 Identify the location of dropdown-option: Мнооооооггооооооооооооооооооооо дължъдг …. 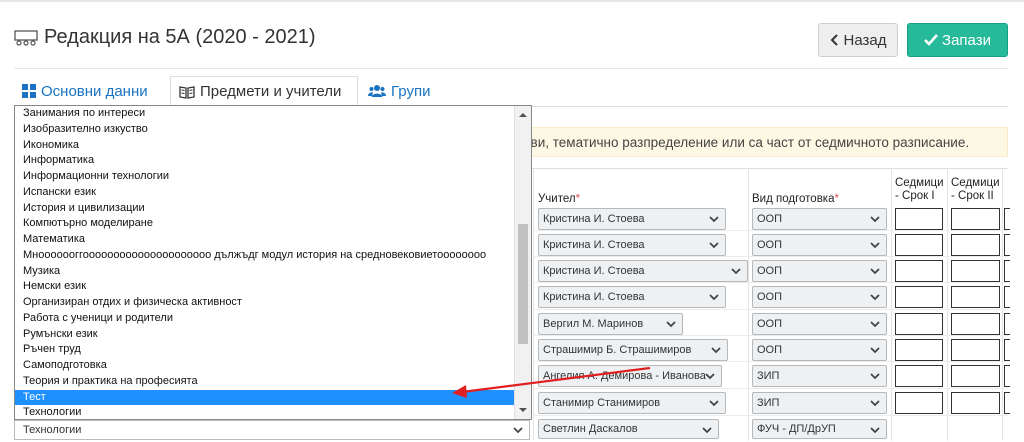
(265, 256).